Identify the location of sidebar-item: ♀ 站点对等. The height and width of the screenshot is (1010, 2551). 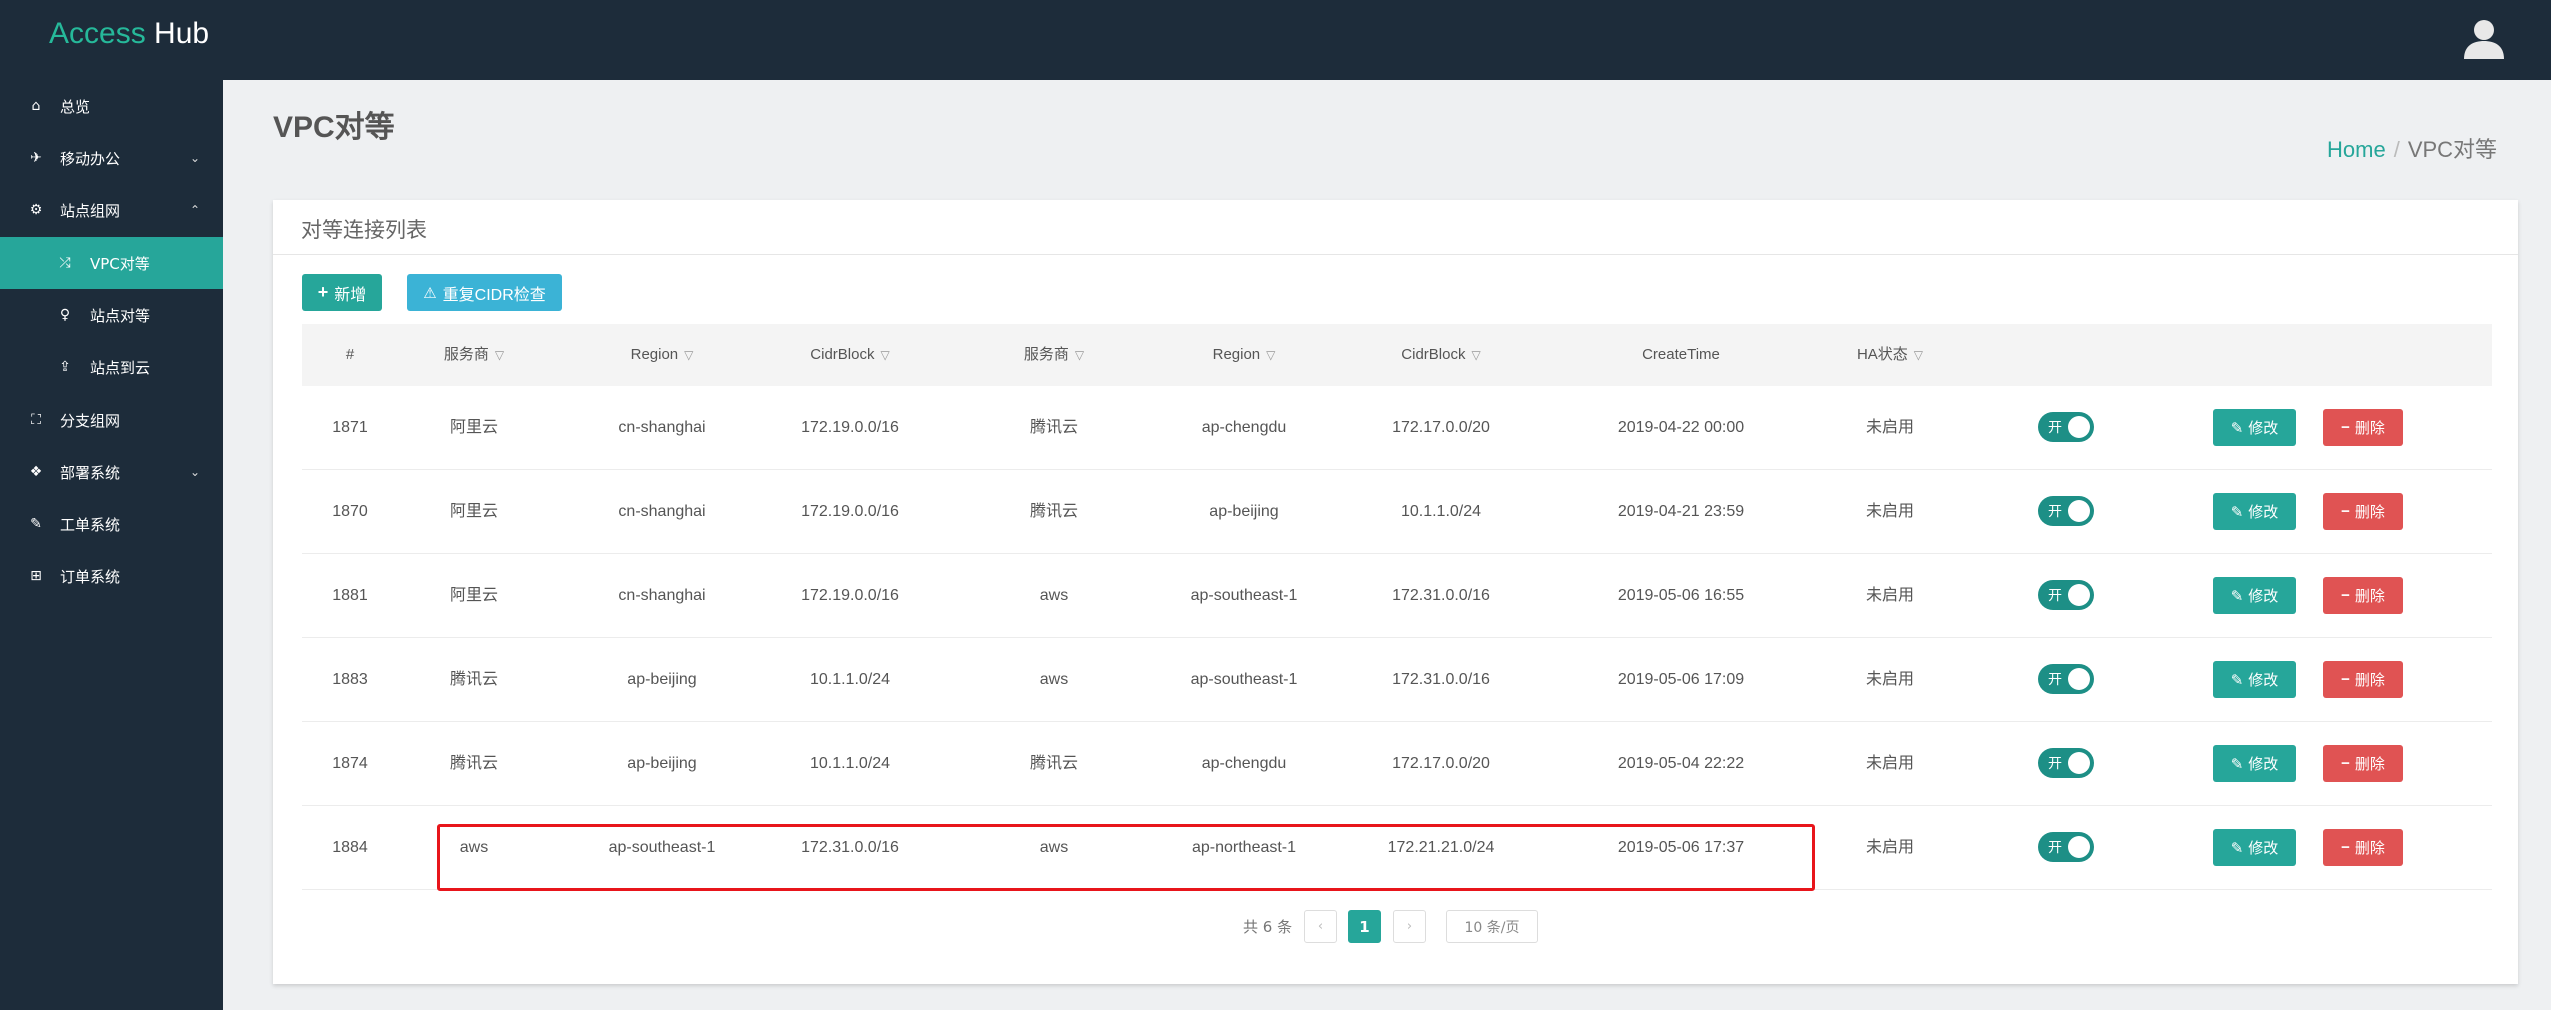
(111, 315).